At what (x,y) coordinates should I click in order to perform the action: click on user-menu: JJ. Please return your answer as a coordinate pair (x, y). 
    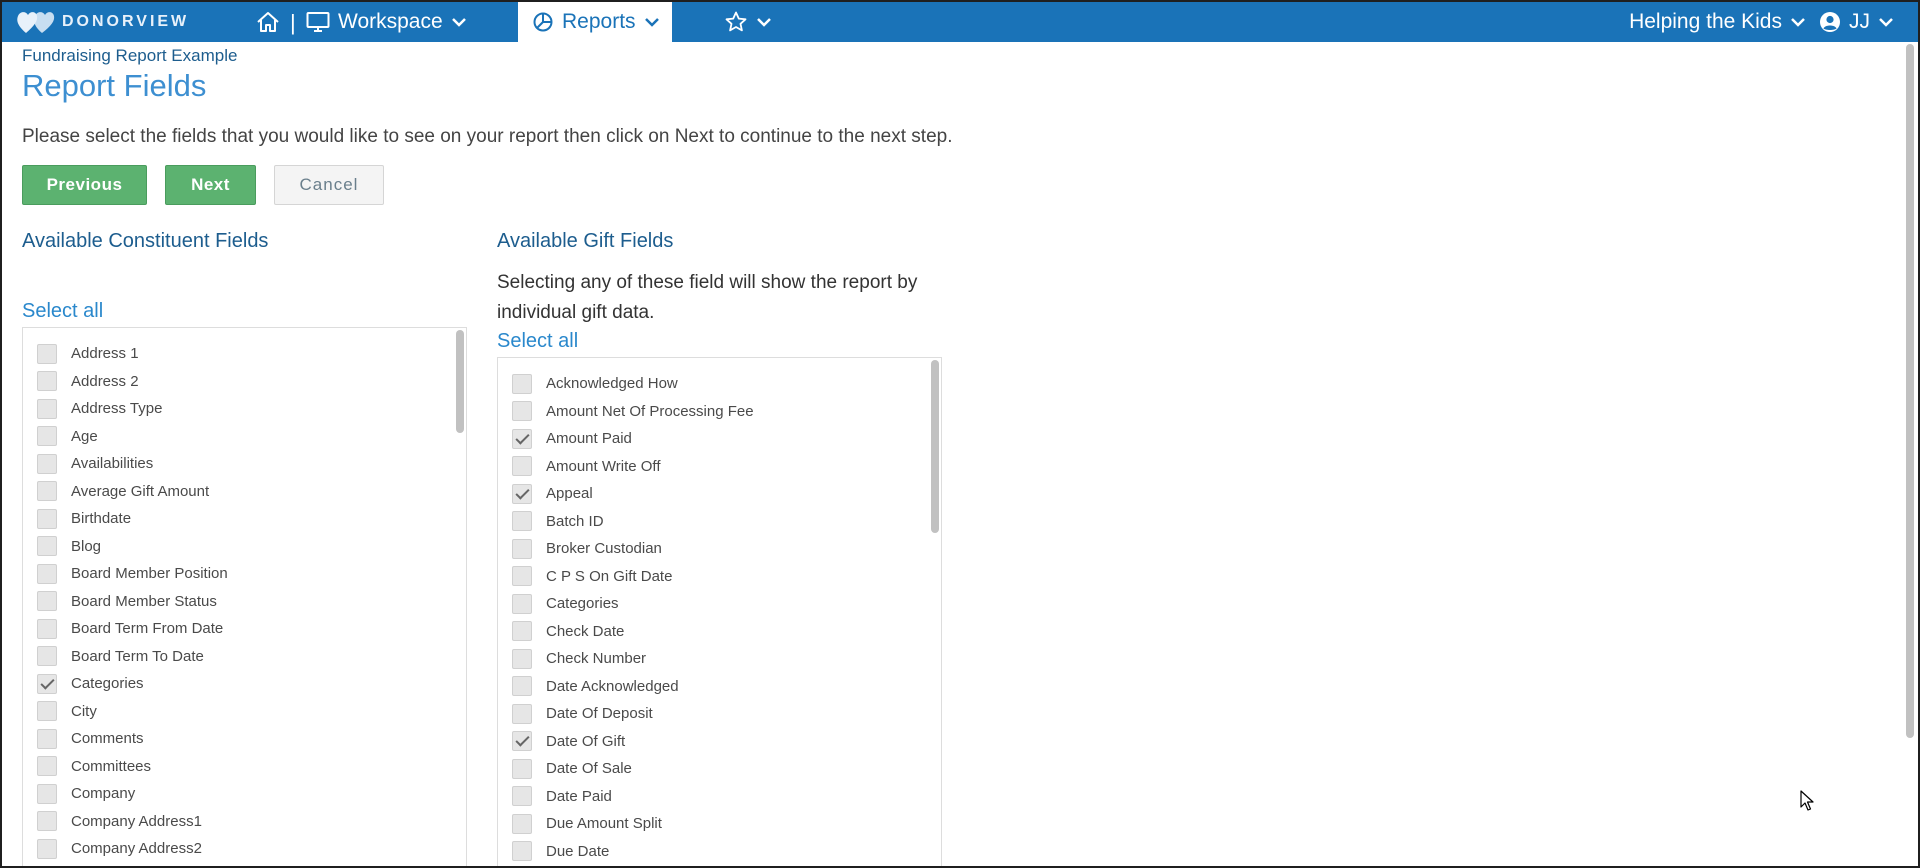
    Looking at the image, I should click on (1856, 22).